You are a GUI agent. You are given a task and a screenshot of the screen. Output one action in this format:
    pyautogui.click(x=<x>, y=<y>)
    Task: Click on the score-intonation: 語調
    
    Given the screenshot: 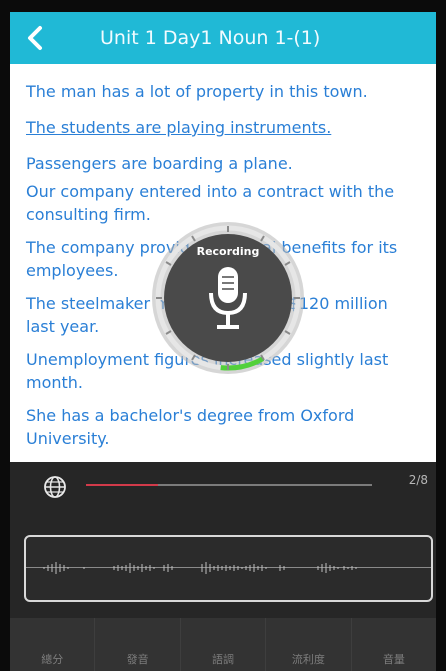 What is the action you would take?
    pyautogui.click(x=224, y=644)
    